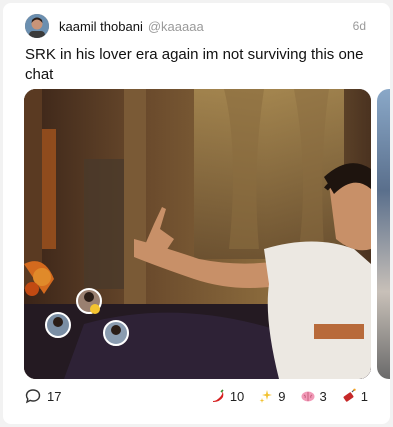 This screenshot has height=427, width=393. Describe the element at coordinates (87, 317) in the screenshot. I see `avatar-stickers` at that location.